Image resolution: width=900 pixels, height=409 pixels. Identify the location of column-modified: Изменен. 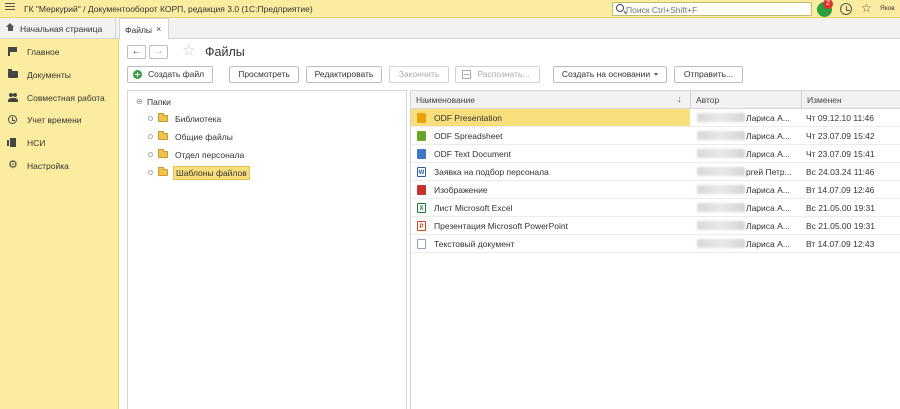
(824, 100).